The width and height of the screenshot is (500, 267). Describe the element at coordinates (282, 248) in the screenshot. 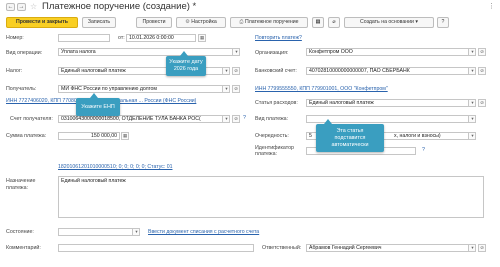

I see `responsible-label: Ответственный:` at that location.